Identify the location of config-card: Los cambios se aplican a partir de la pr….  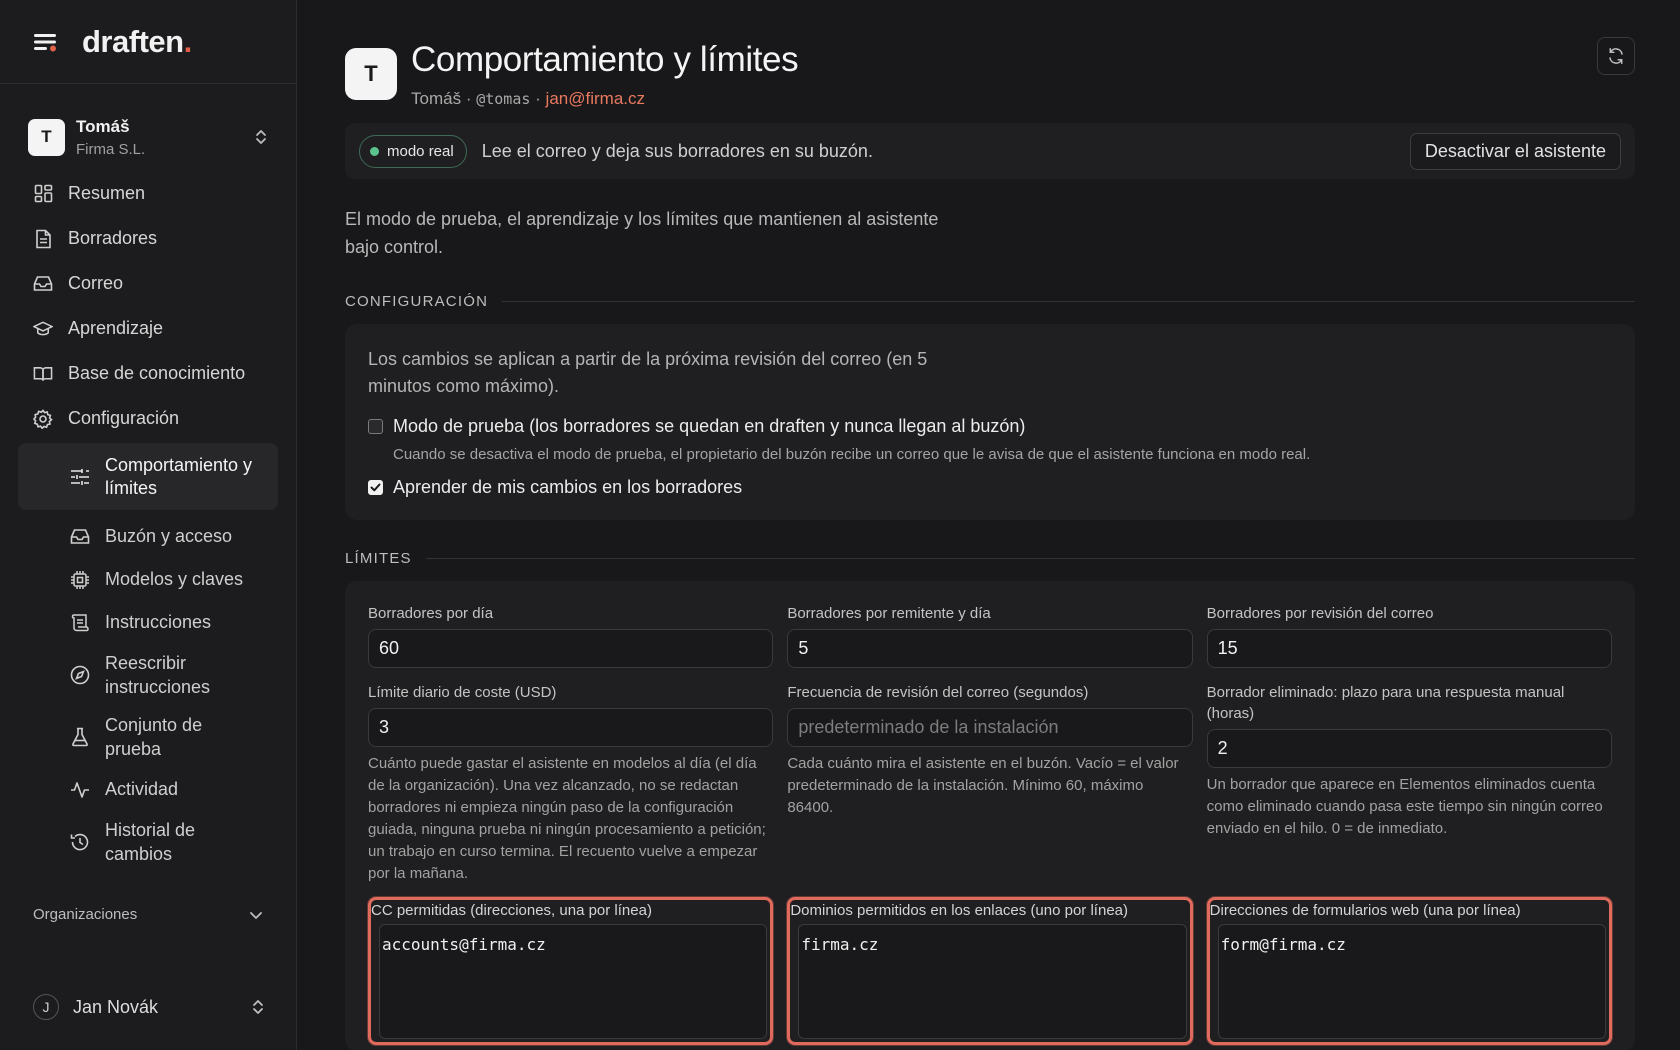
(990, 422).